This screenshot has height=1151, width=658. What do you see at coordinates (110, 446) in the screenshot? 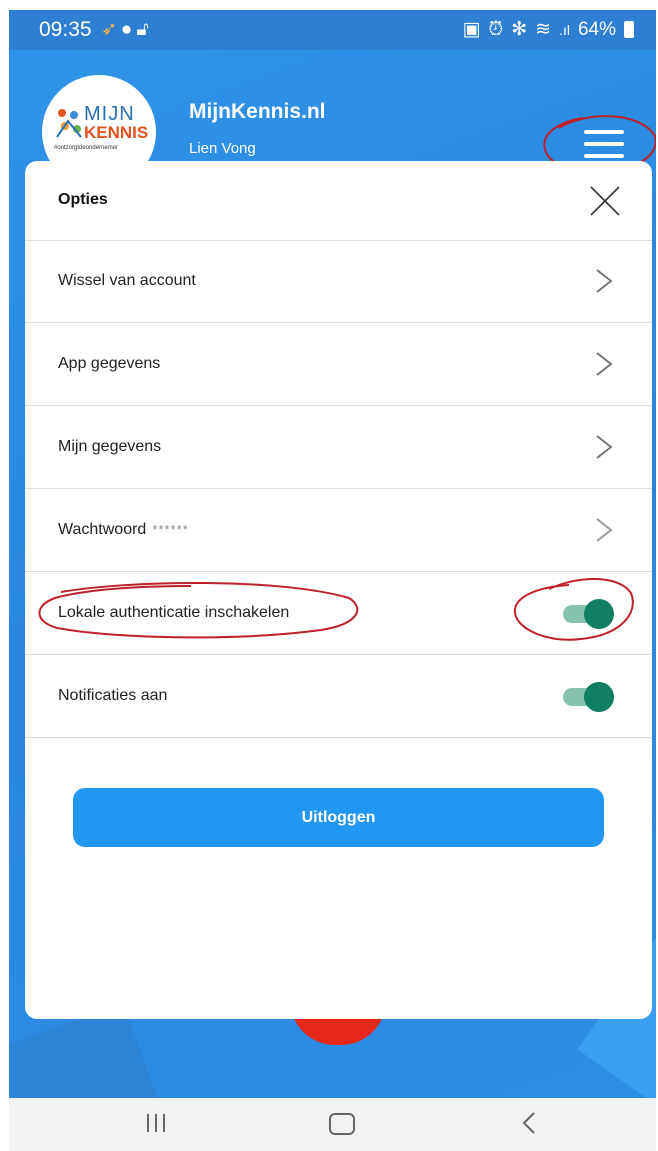
I see `option-label: Mijn gegevens` at bounding box center [110, 446].